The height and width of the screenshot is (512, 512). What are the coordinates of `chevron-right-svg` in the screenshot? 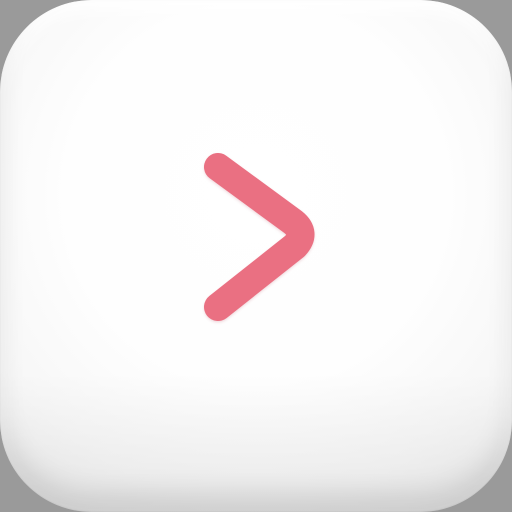 It's located at (259, 237).